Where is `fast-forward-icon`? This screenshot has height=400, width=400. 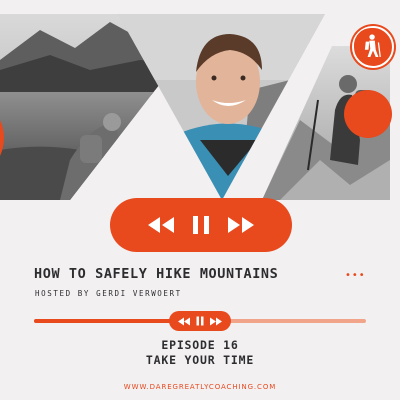
fast-forward-icon is located at coordinates (241, 225).